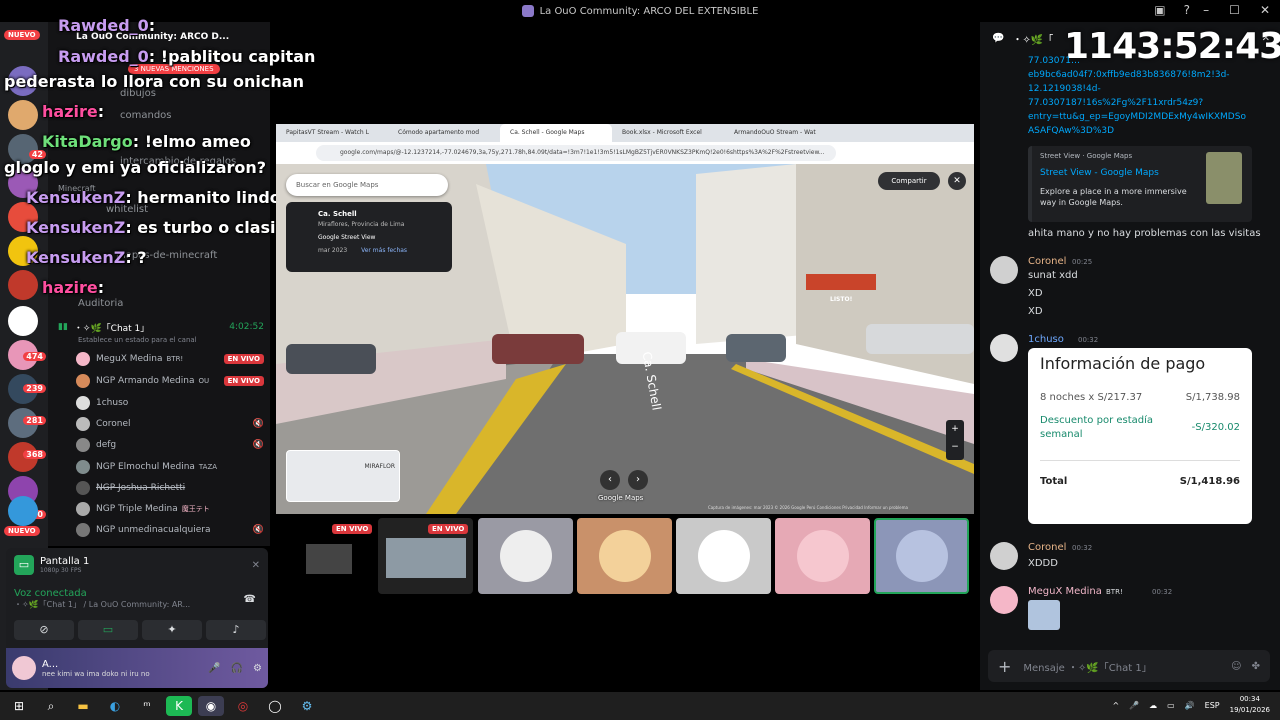  Describe the element at coordinates (170, 424) in the screenshot. I see `voice-member: Coronel 🔇` at that location.